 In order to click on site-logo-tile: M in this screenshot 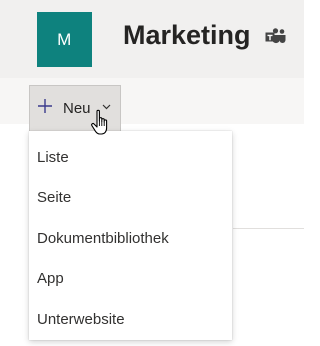, I will do `click(64, 39)`.